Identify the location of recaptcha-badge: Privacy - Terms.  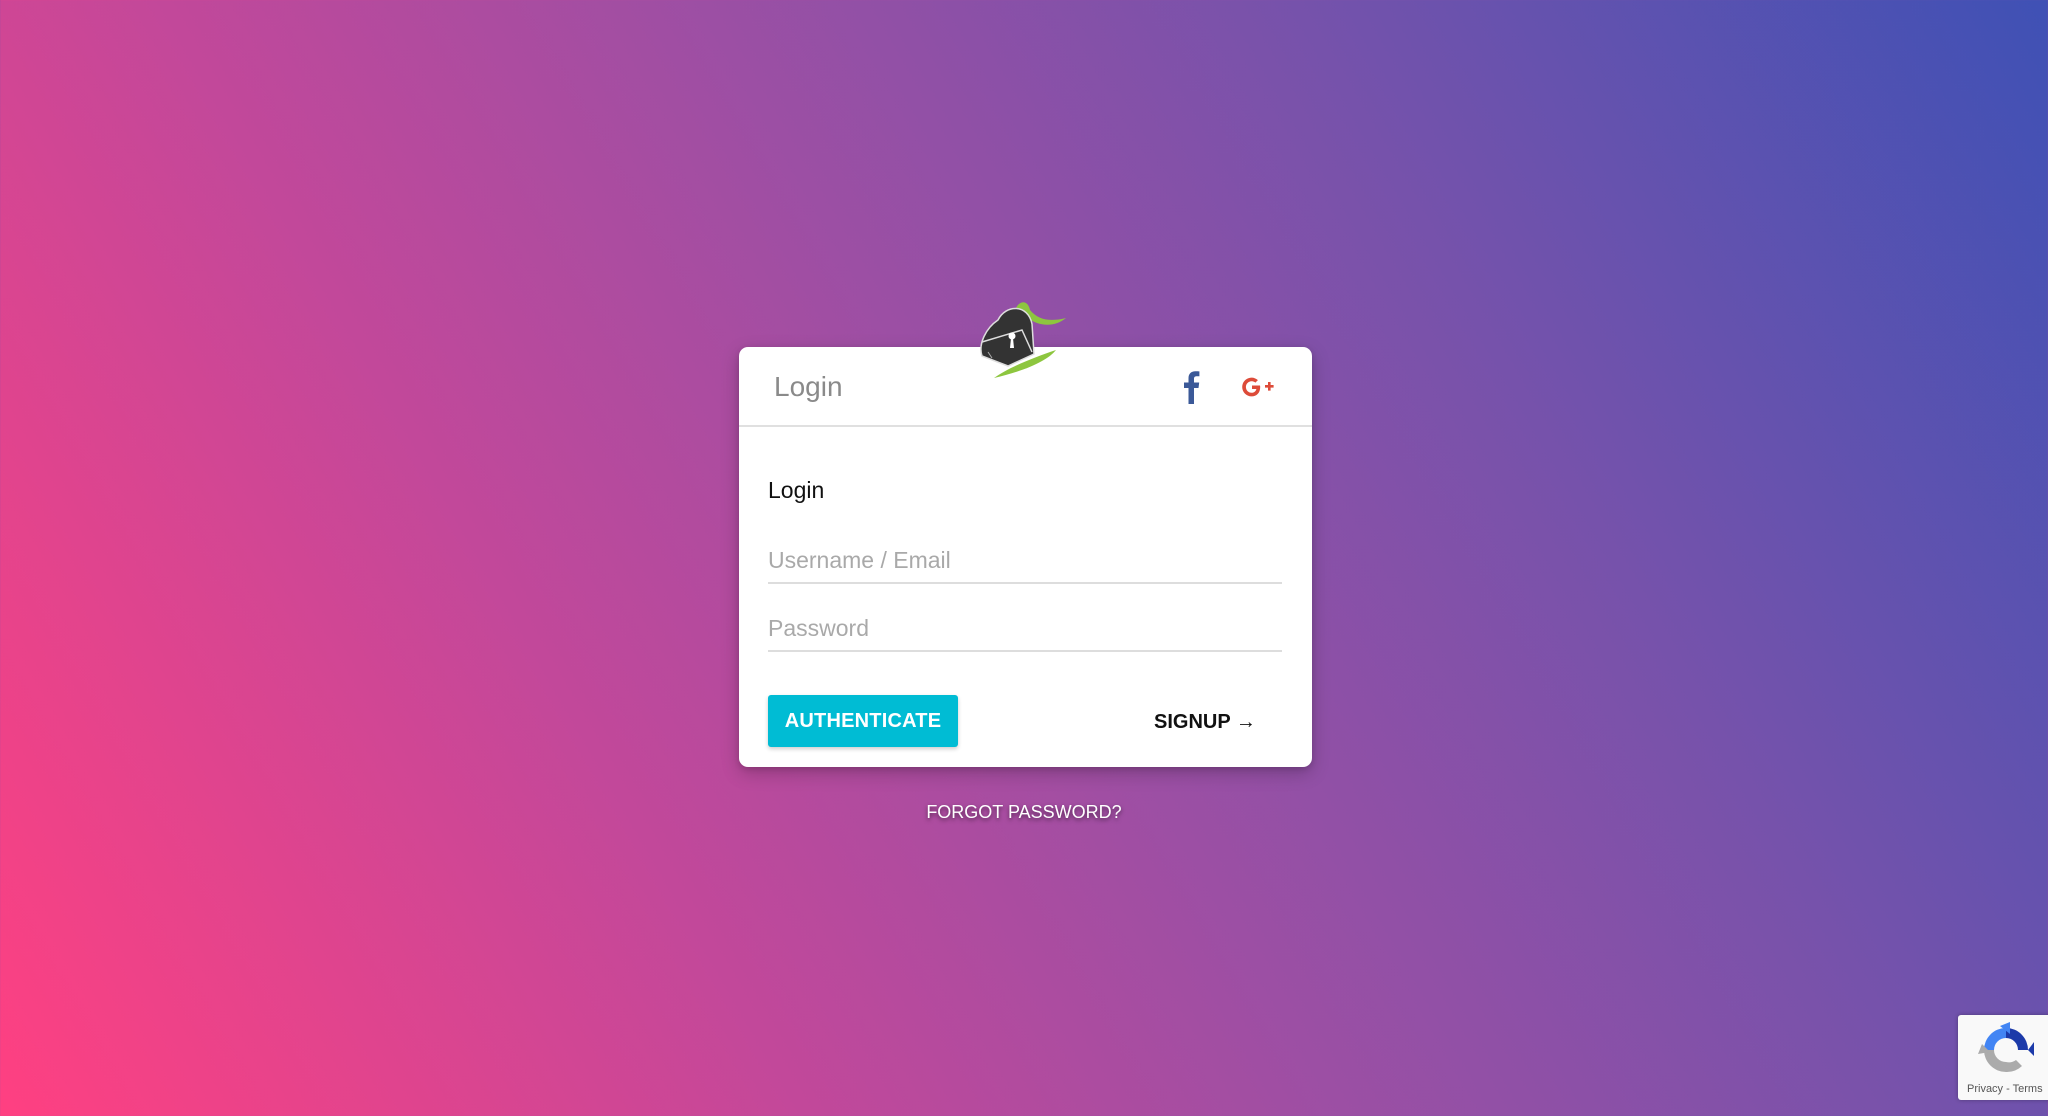
(2003, 1057).